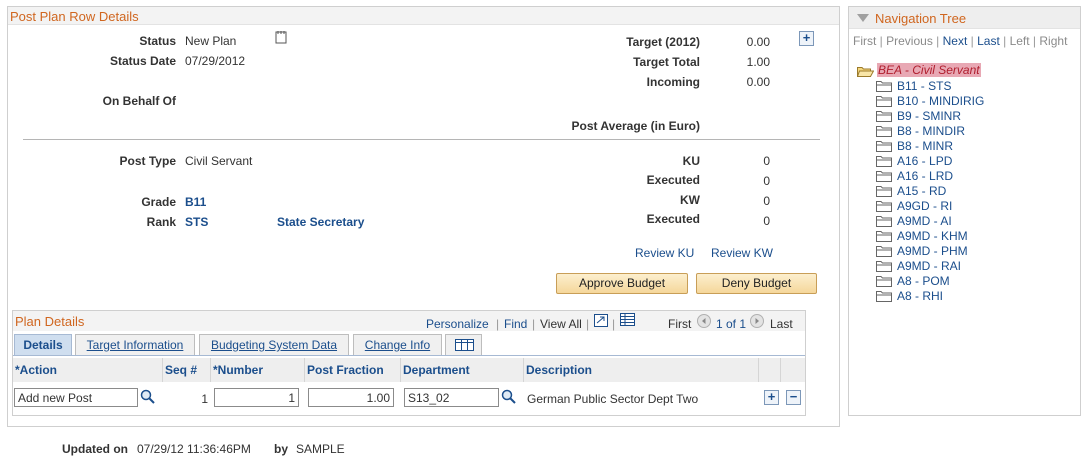 Image resolution: width=1088 pixels, height=460 pixels. Describe the element at coordinates (673, 219) in the screenshot. I see `kw-executed-label: Executed` at that location.